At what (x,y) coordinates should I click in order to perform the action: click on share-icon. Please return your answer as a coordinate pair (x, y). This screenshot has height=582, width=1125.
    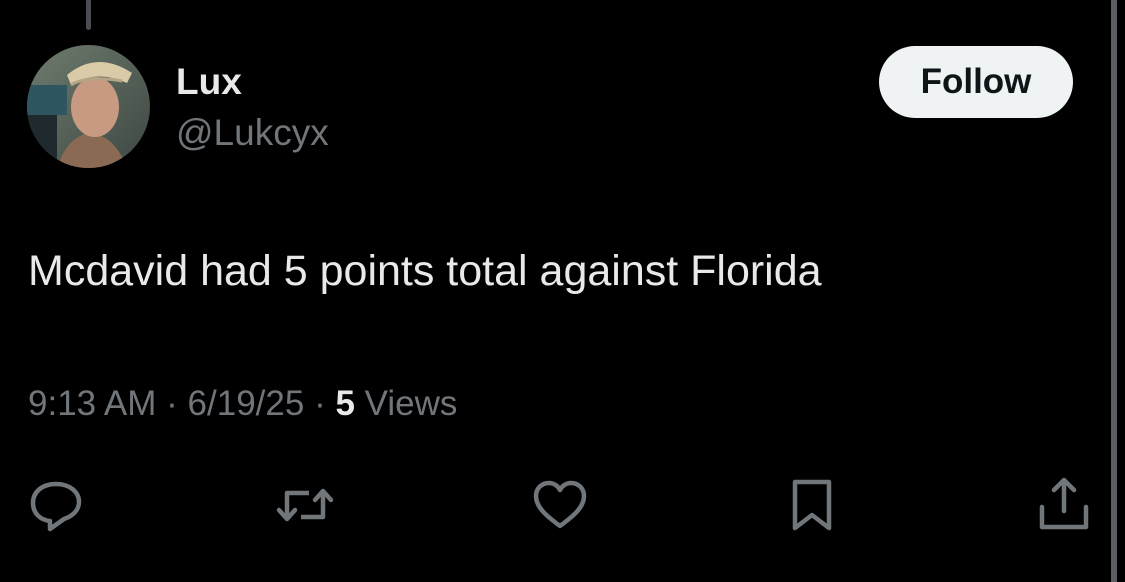
    Looking at the image, I should click on (1064, 503).